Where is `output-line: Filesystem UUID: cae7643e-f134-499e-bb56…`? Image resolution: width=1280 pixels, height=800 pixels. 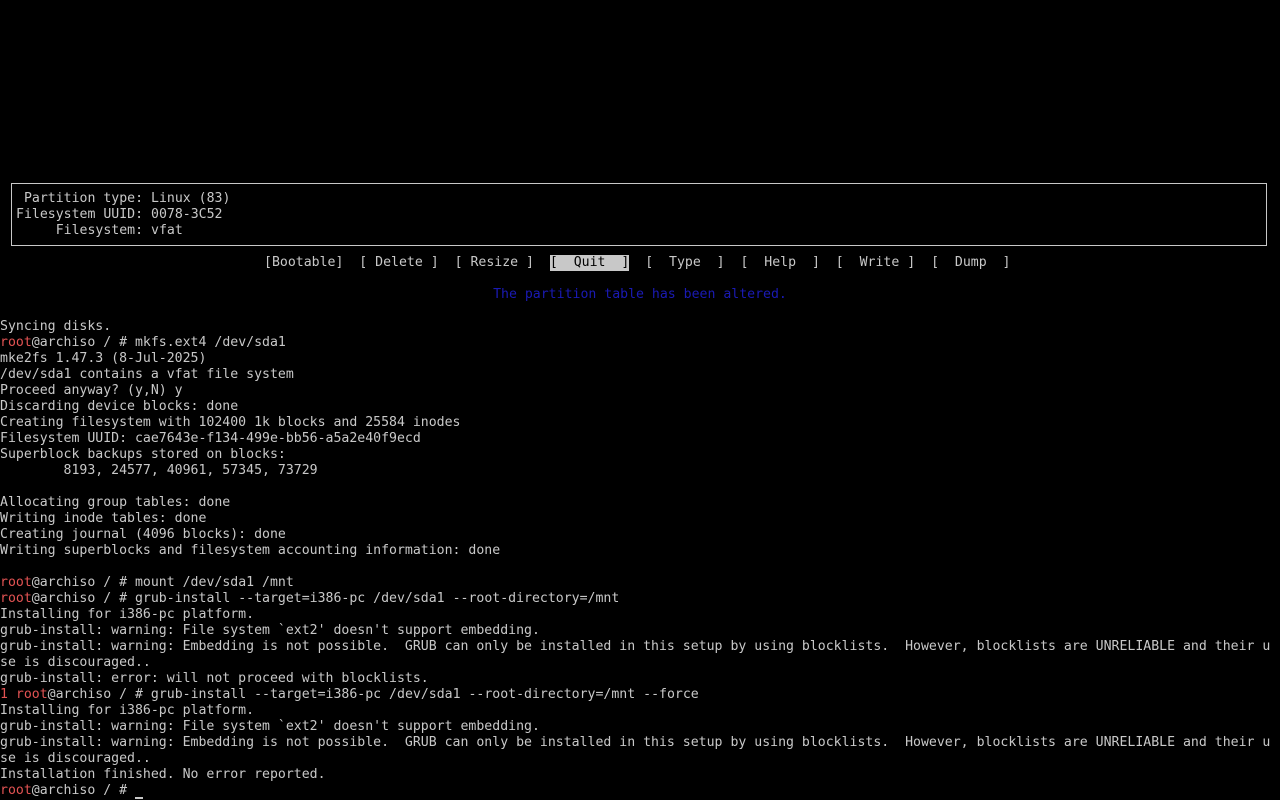
output-line: Filesystem UUID: cae7643e-f134-499e-bb56… is located at coordinates (210, 438).